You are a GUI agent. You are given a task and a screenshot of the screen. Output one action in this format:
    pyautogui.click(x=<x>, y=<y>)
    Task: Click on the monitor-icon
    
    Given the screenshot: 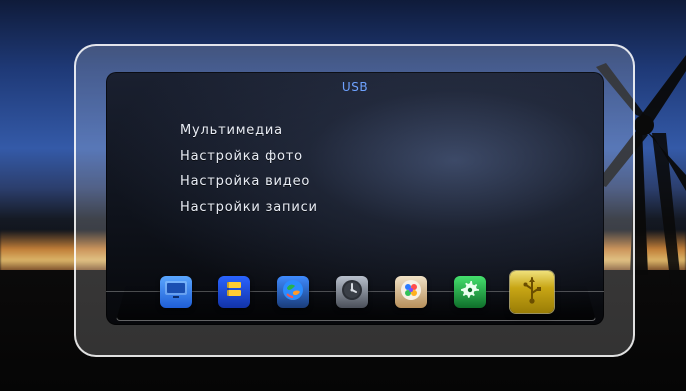 What is the action you would take?
    pyautogui.click(x=176, y=292)
    